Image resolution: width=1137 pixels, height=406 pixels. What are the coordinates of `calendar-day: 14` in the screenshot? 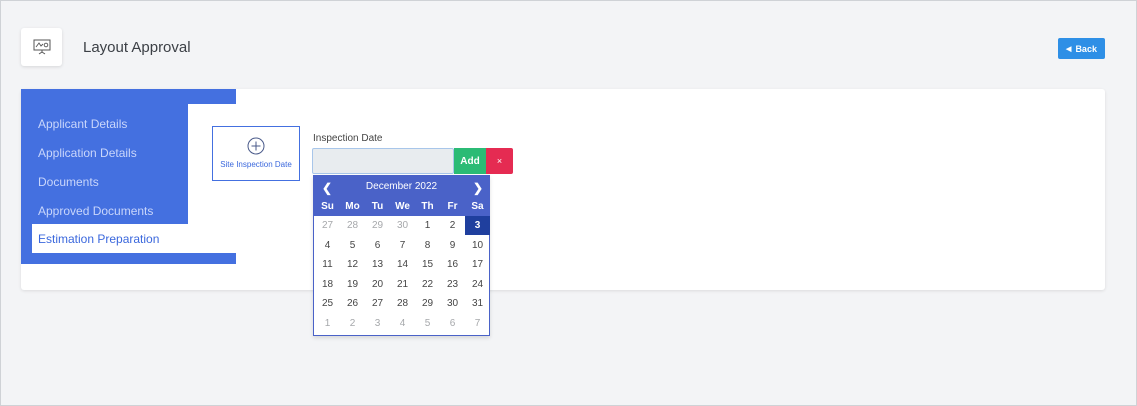 It's located at (402, 264).